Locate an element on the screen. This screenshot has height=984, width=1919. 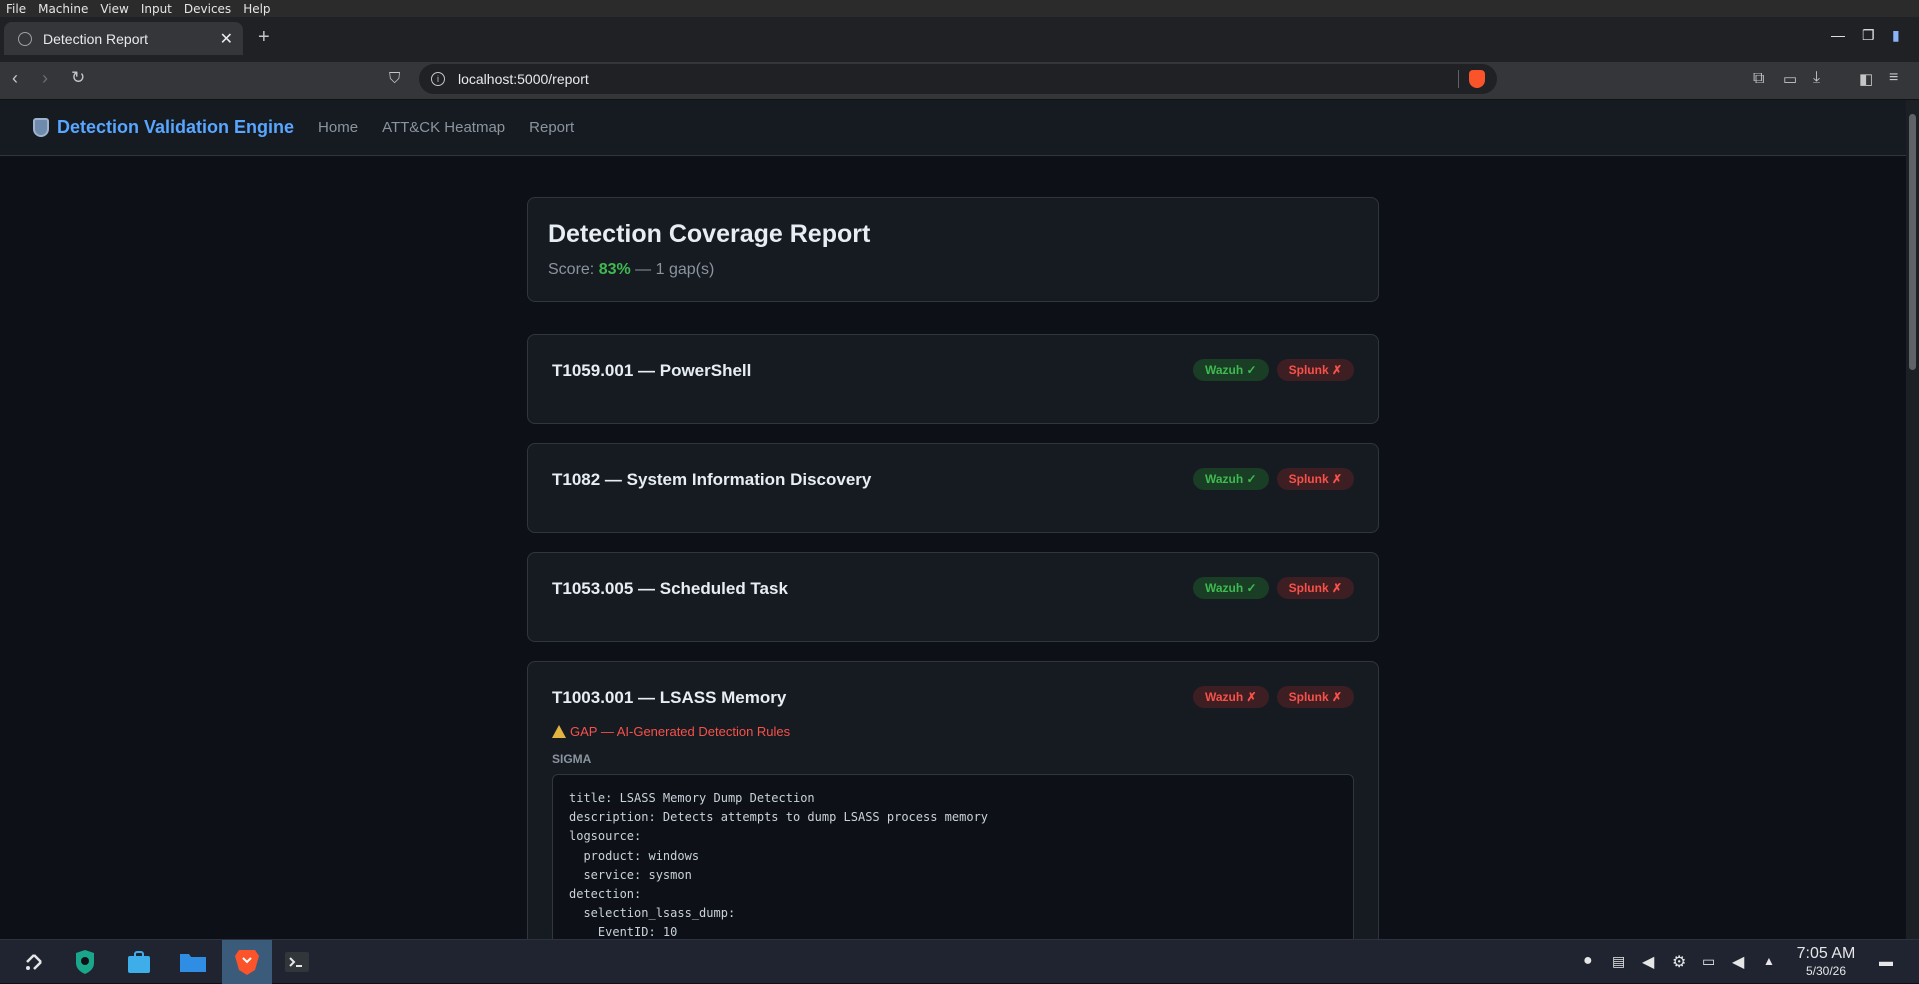
minimize-icon: — is located at coordinates (1838, 35).